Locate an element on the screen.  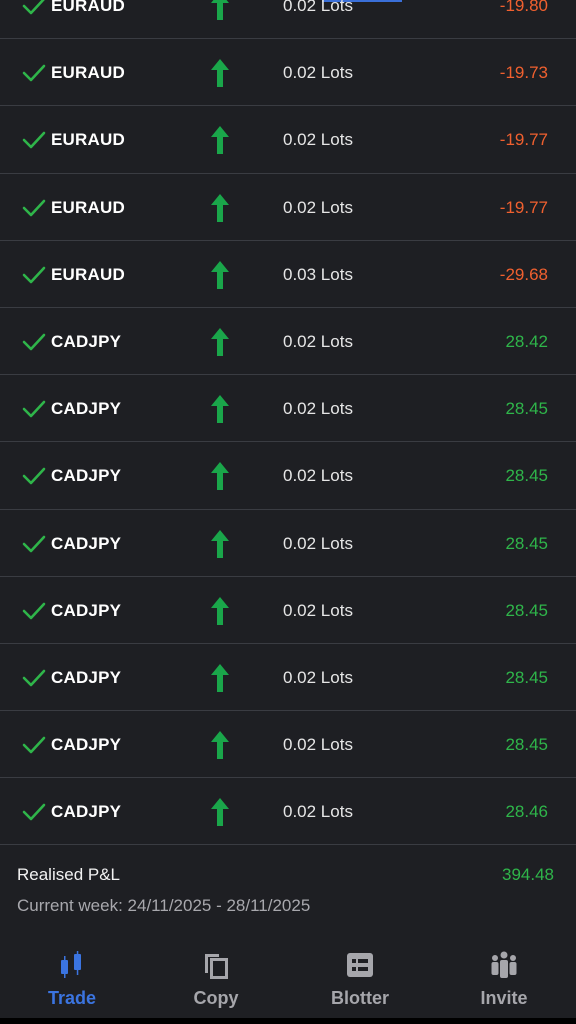
period-range: Current week: 24/11/2025 - 28/11/2025 is located at coordinates (164, 905).